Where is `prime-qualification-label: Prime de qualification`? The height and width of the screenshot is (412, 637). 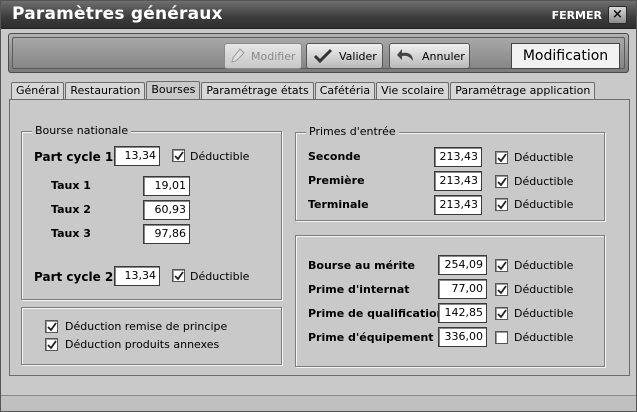
prime-qualification-label: Prime de qualification is located at coordinates (376, 313).